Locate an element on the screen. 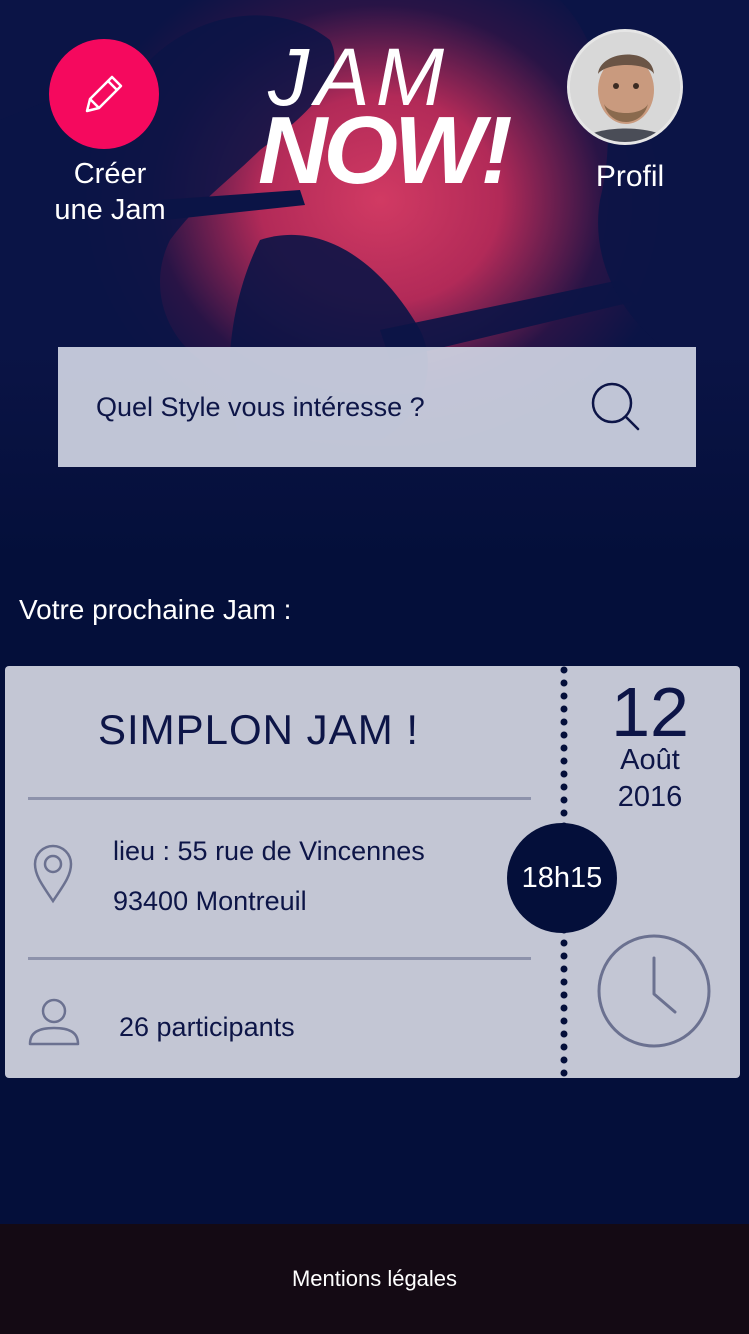 This screenshot has width=749, height=1334. profile-avatar is located at coordinates (625, 87).